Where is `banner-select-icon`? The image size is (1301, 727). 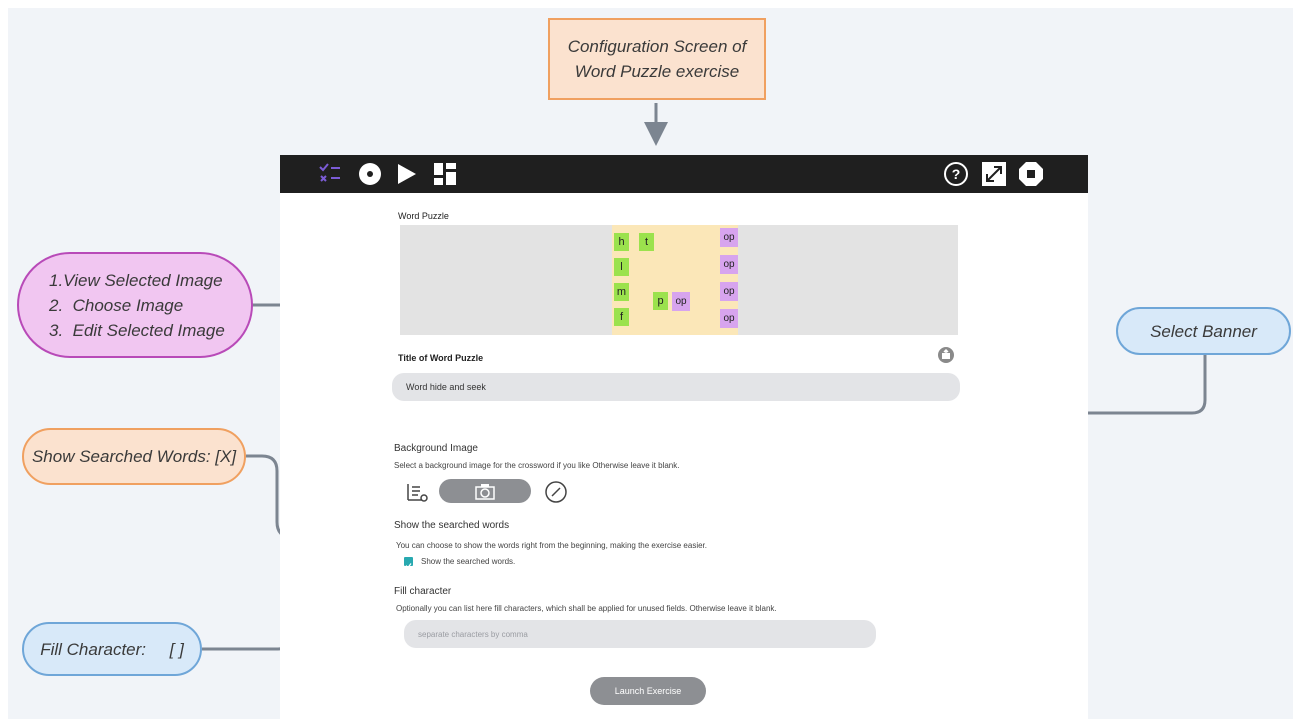
banner-select-icon is located at coordinates (946, 355).